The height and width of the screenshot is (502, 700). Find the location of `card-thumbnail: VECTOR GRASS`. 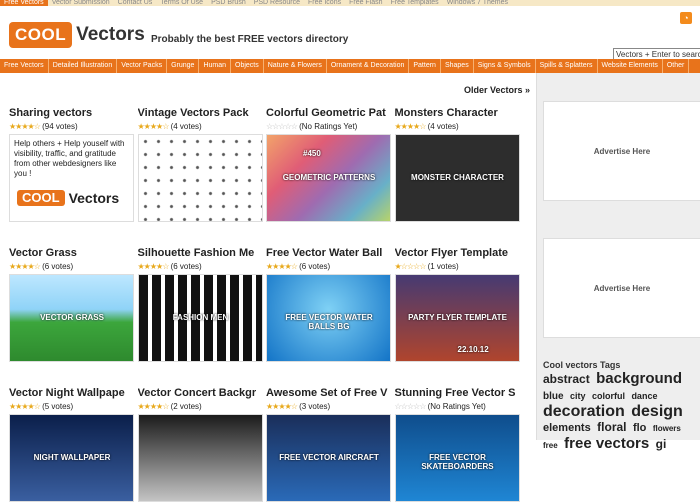

card-thumbnail: VECTOR GRASS is located at coordinates (71, 318).